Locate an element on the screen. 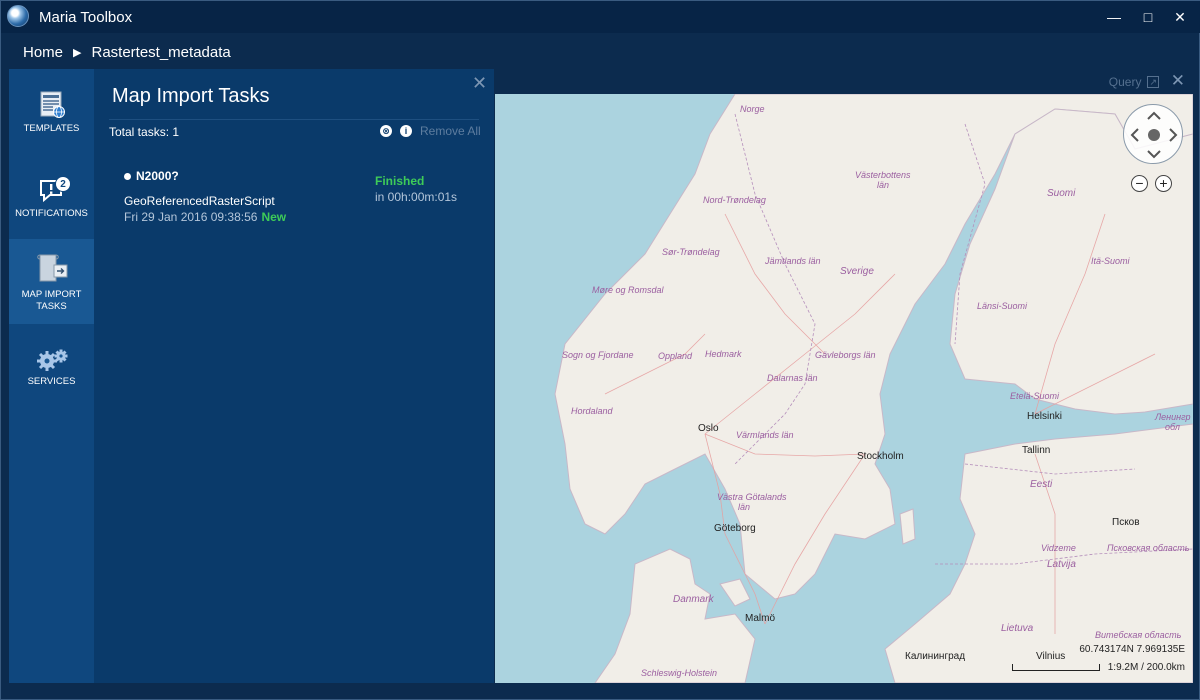 The image size is (1200, 700). map-label: Schleswig-Holstein is located at coordinates (679, 673).